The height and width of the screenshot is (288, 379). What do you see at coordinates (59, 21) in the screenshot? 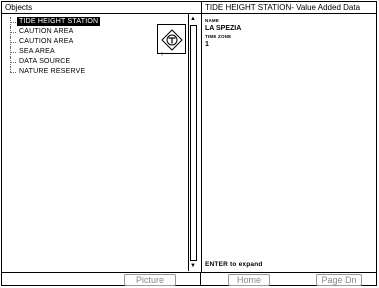
I see `tree-item-label: TIDE HEIGHT STATION` at bounding box center [59, 21].